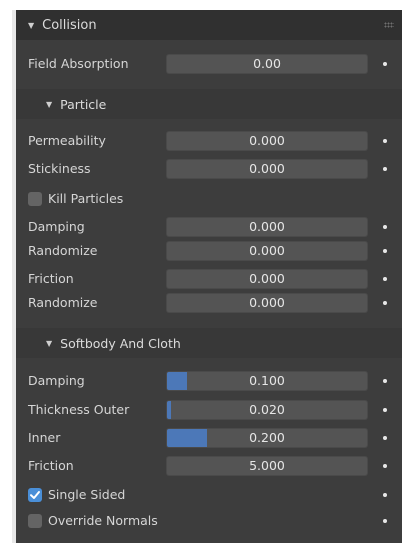 The height and width of the screenshot is (543, 409). Describe the element at coordinates (35, 521) in the screenshot. I see `override-normals-checkbox` at that location.